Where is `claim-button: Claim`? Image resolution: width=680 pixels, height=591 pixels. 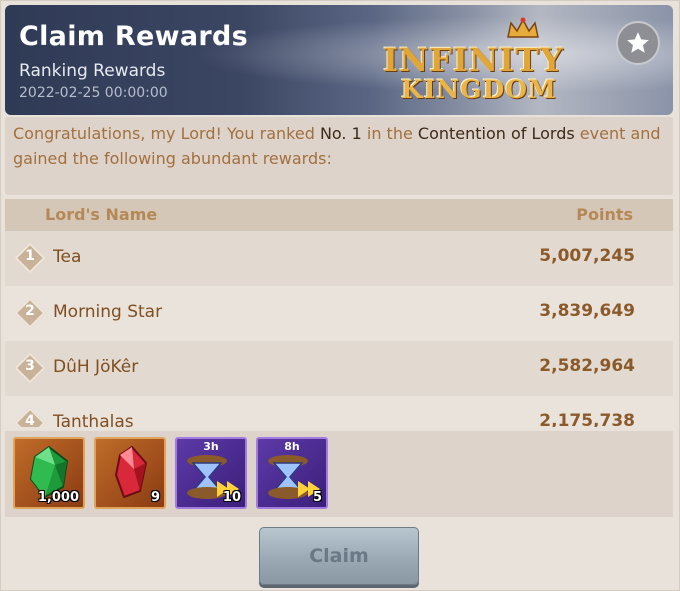
claim-button: Claim is located at coordinates (339, 556).